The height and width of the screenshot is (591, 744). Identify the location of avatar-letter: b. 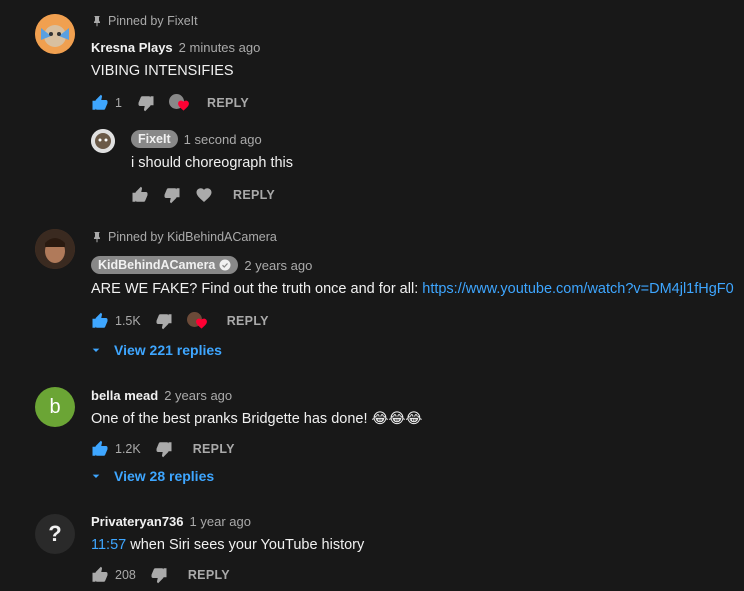
(55, 406).